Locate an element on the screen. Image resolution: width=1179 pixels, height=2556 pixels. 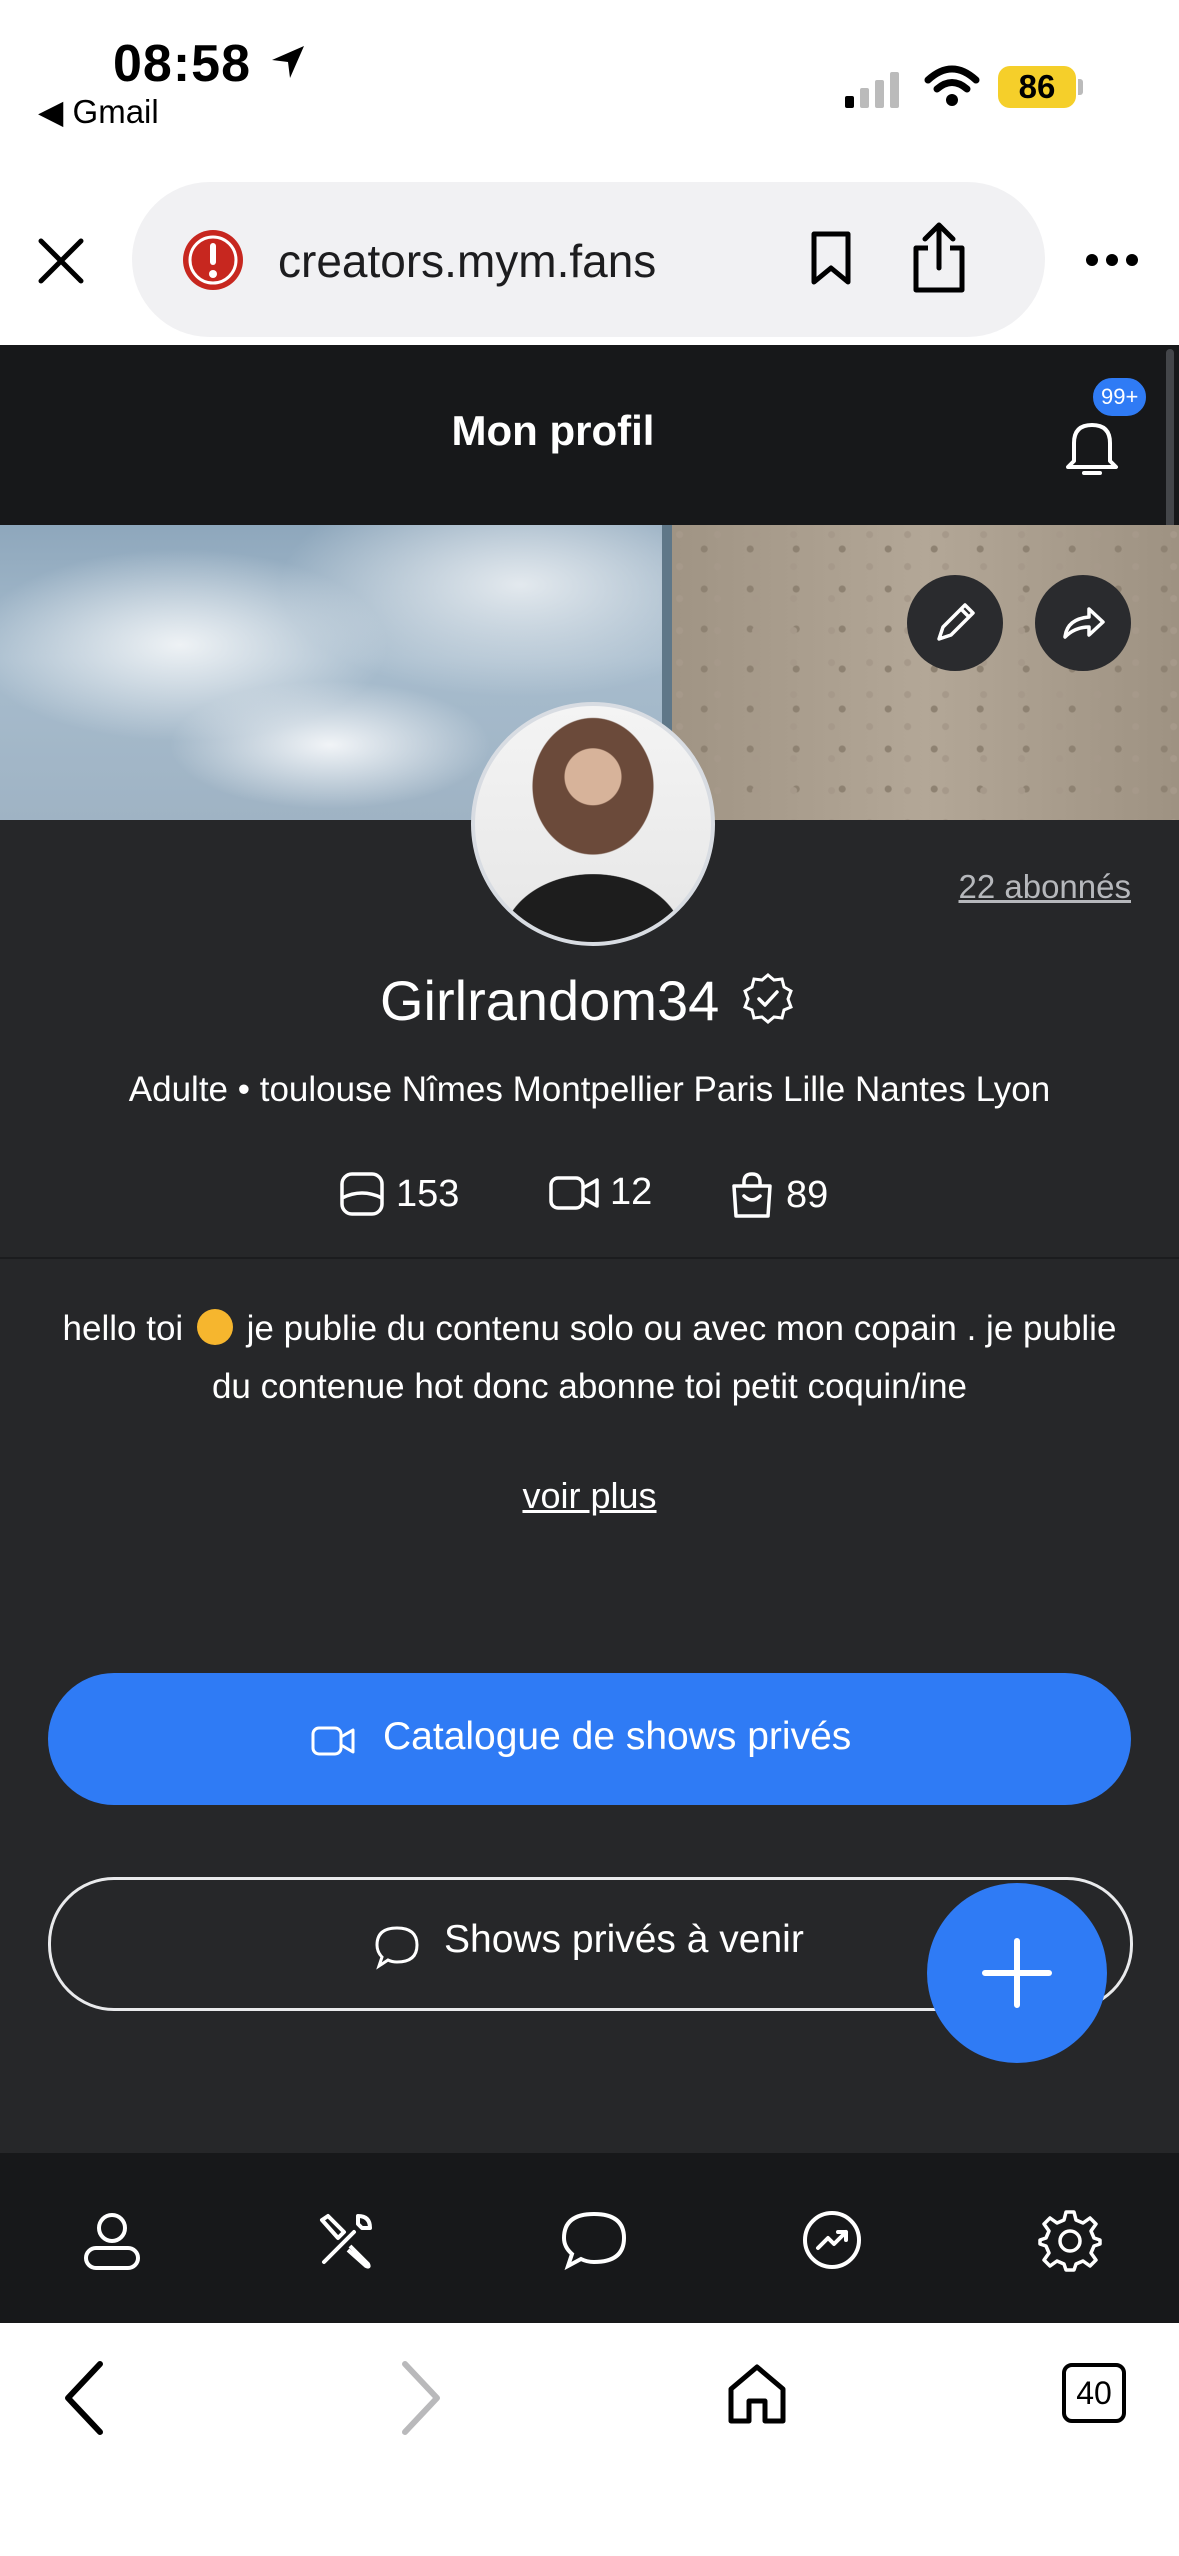
pencil-icon is located at coordinates (956, 622).